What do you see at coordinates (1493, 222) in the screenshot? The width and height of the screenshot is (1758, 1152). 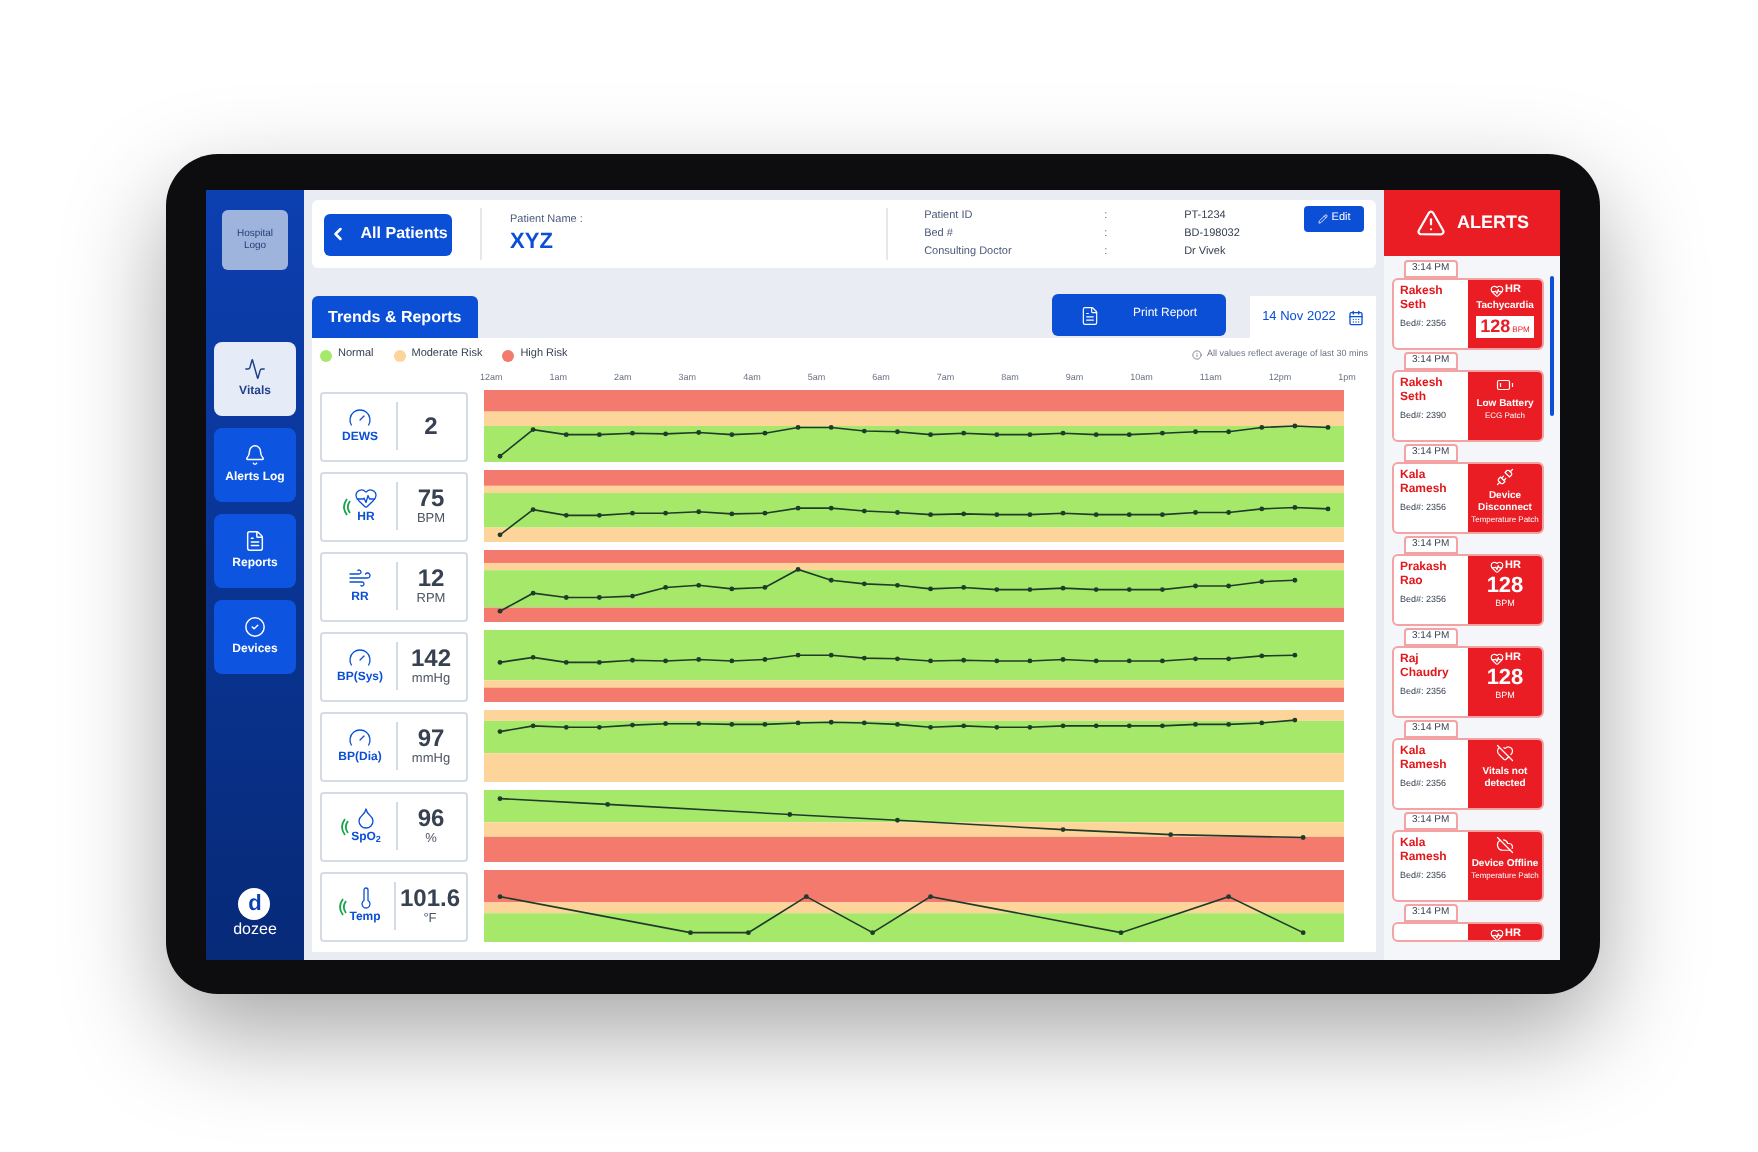 I see `alerts-title: ALERTS` at bounding box center [1493, 222].